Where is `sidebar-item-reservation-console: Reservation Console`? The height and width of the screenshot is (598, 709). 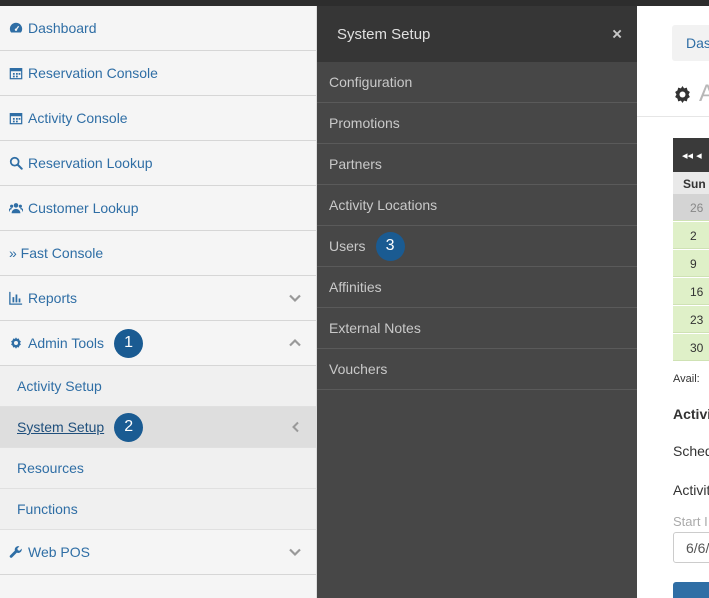 sidebar-item-reservation-console: Reservation Console is located at coordinates (158, 73).